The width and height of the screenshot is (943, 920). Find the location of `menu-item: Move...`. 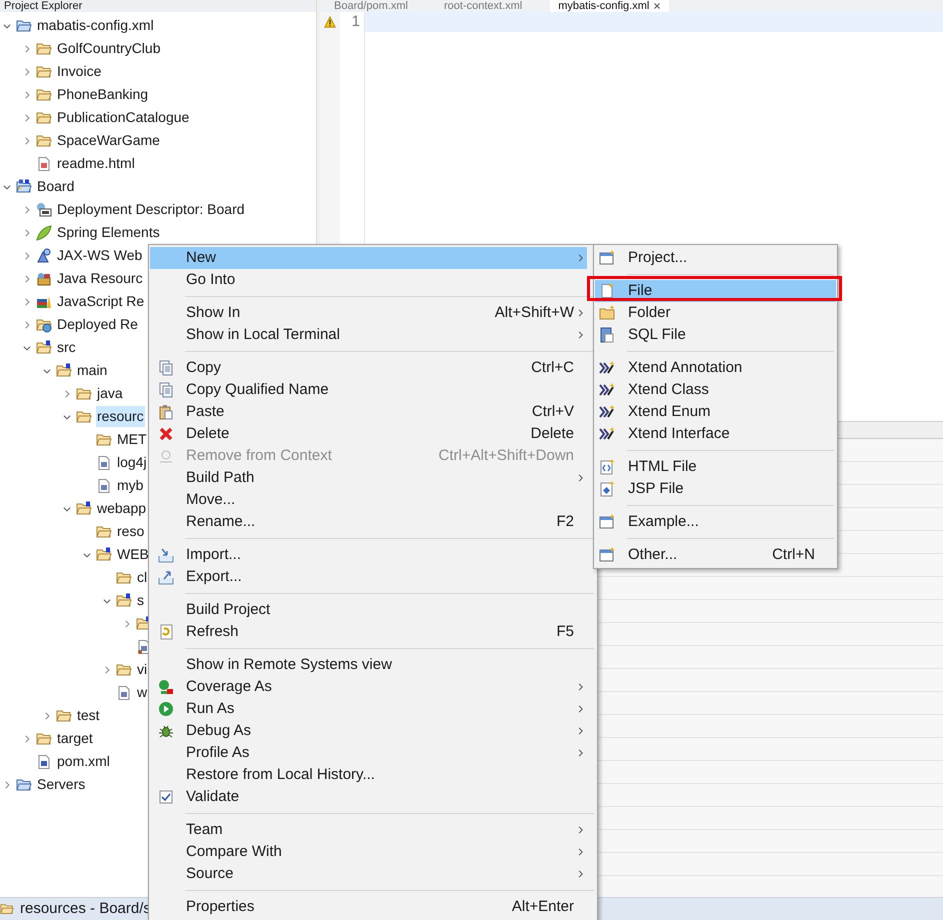

menu-item: Move... is located at coordinates (368, 500).